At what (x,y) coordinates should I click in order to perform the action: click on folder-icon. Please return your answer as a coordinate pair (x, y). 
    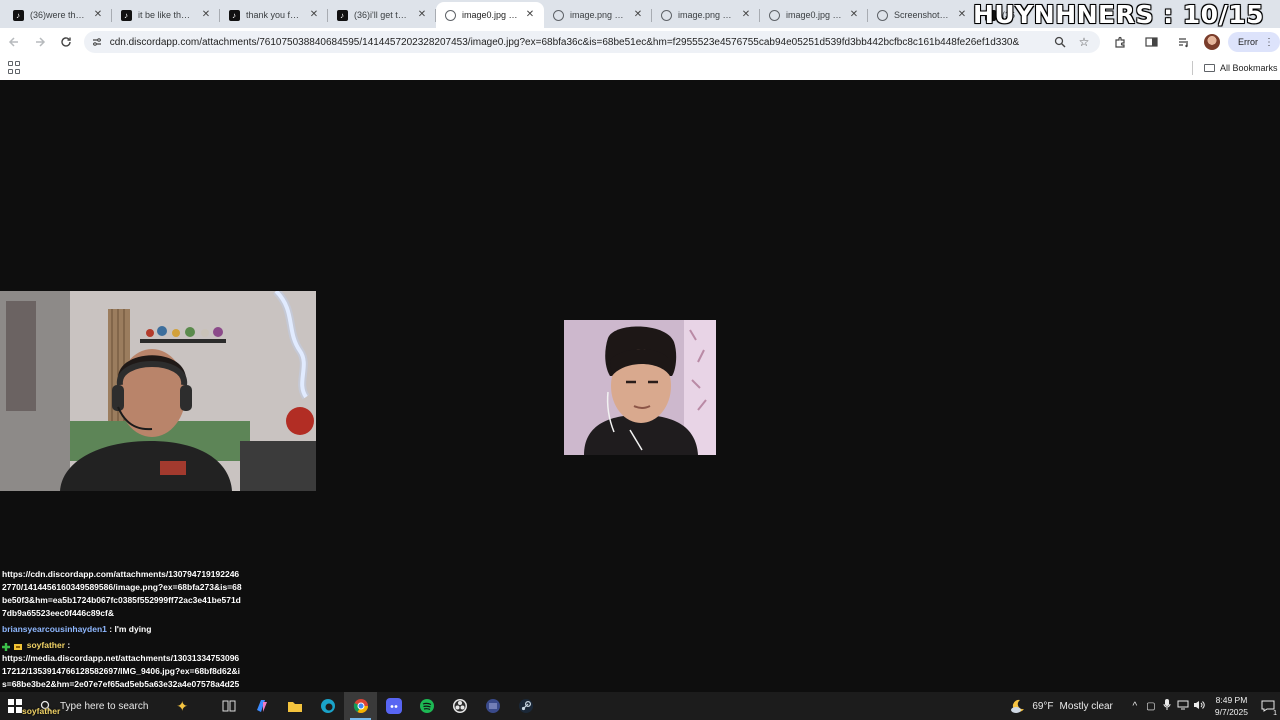
    Looking at the image, I should click on (1209, 68).